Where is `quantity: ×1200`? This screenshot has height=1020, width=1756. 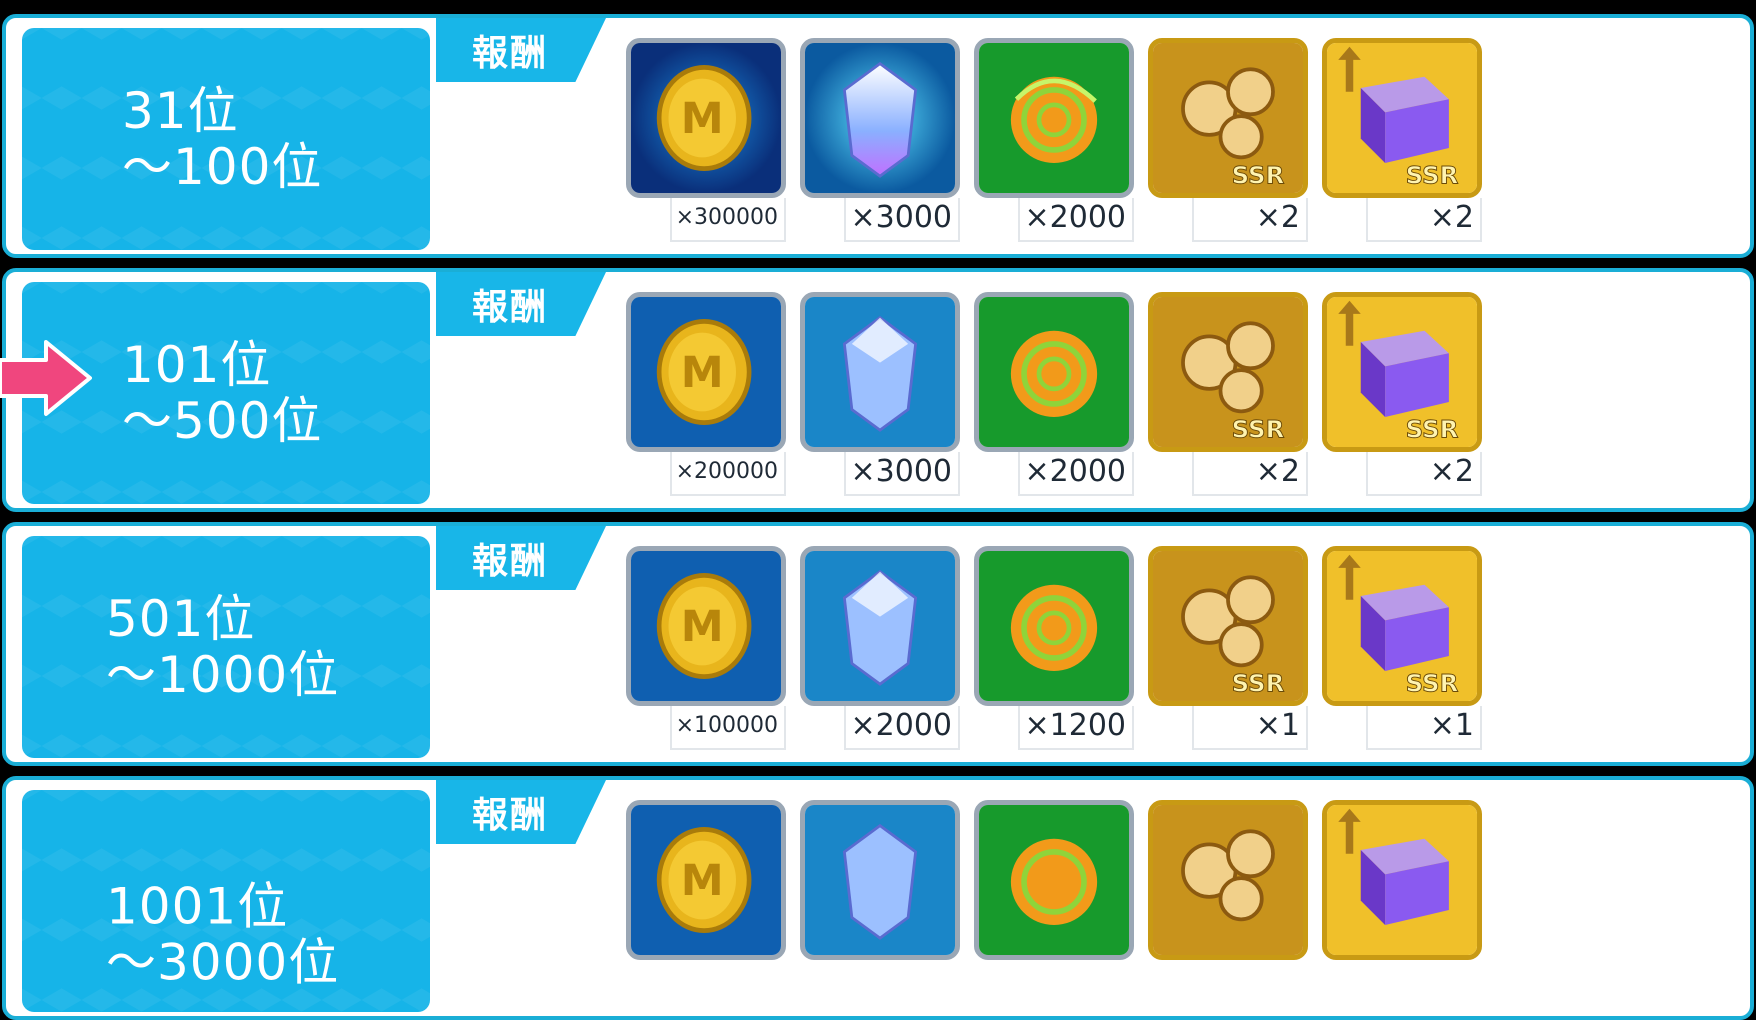
quantity: ×1200 is located at coordinates (1076, 728).